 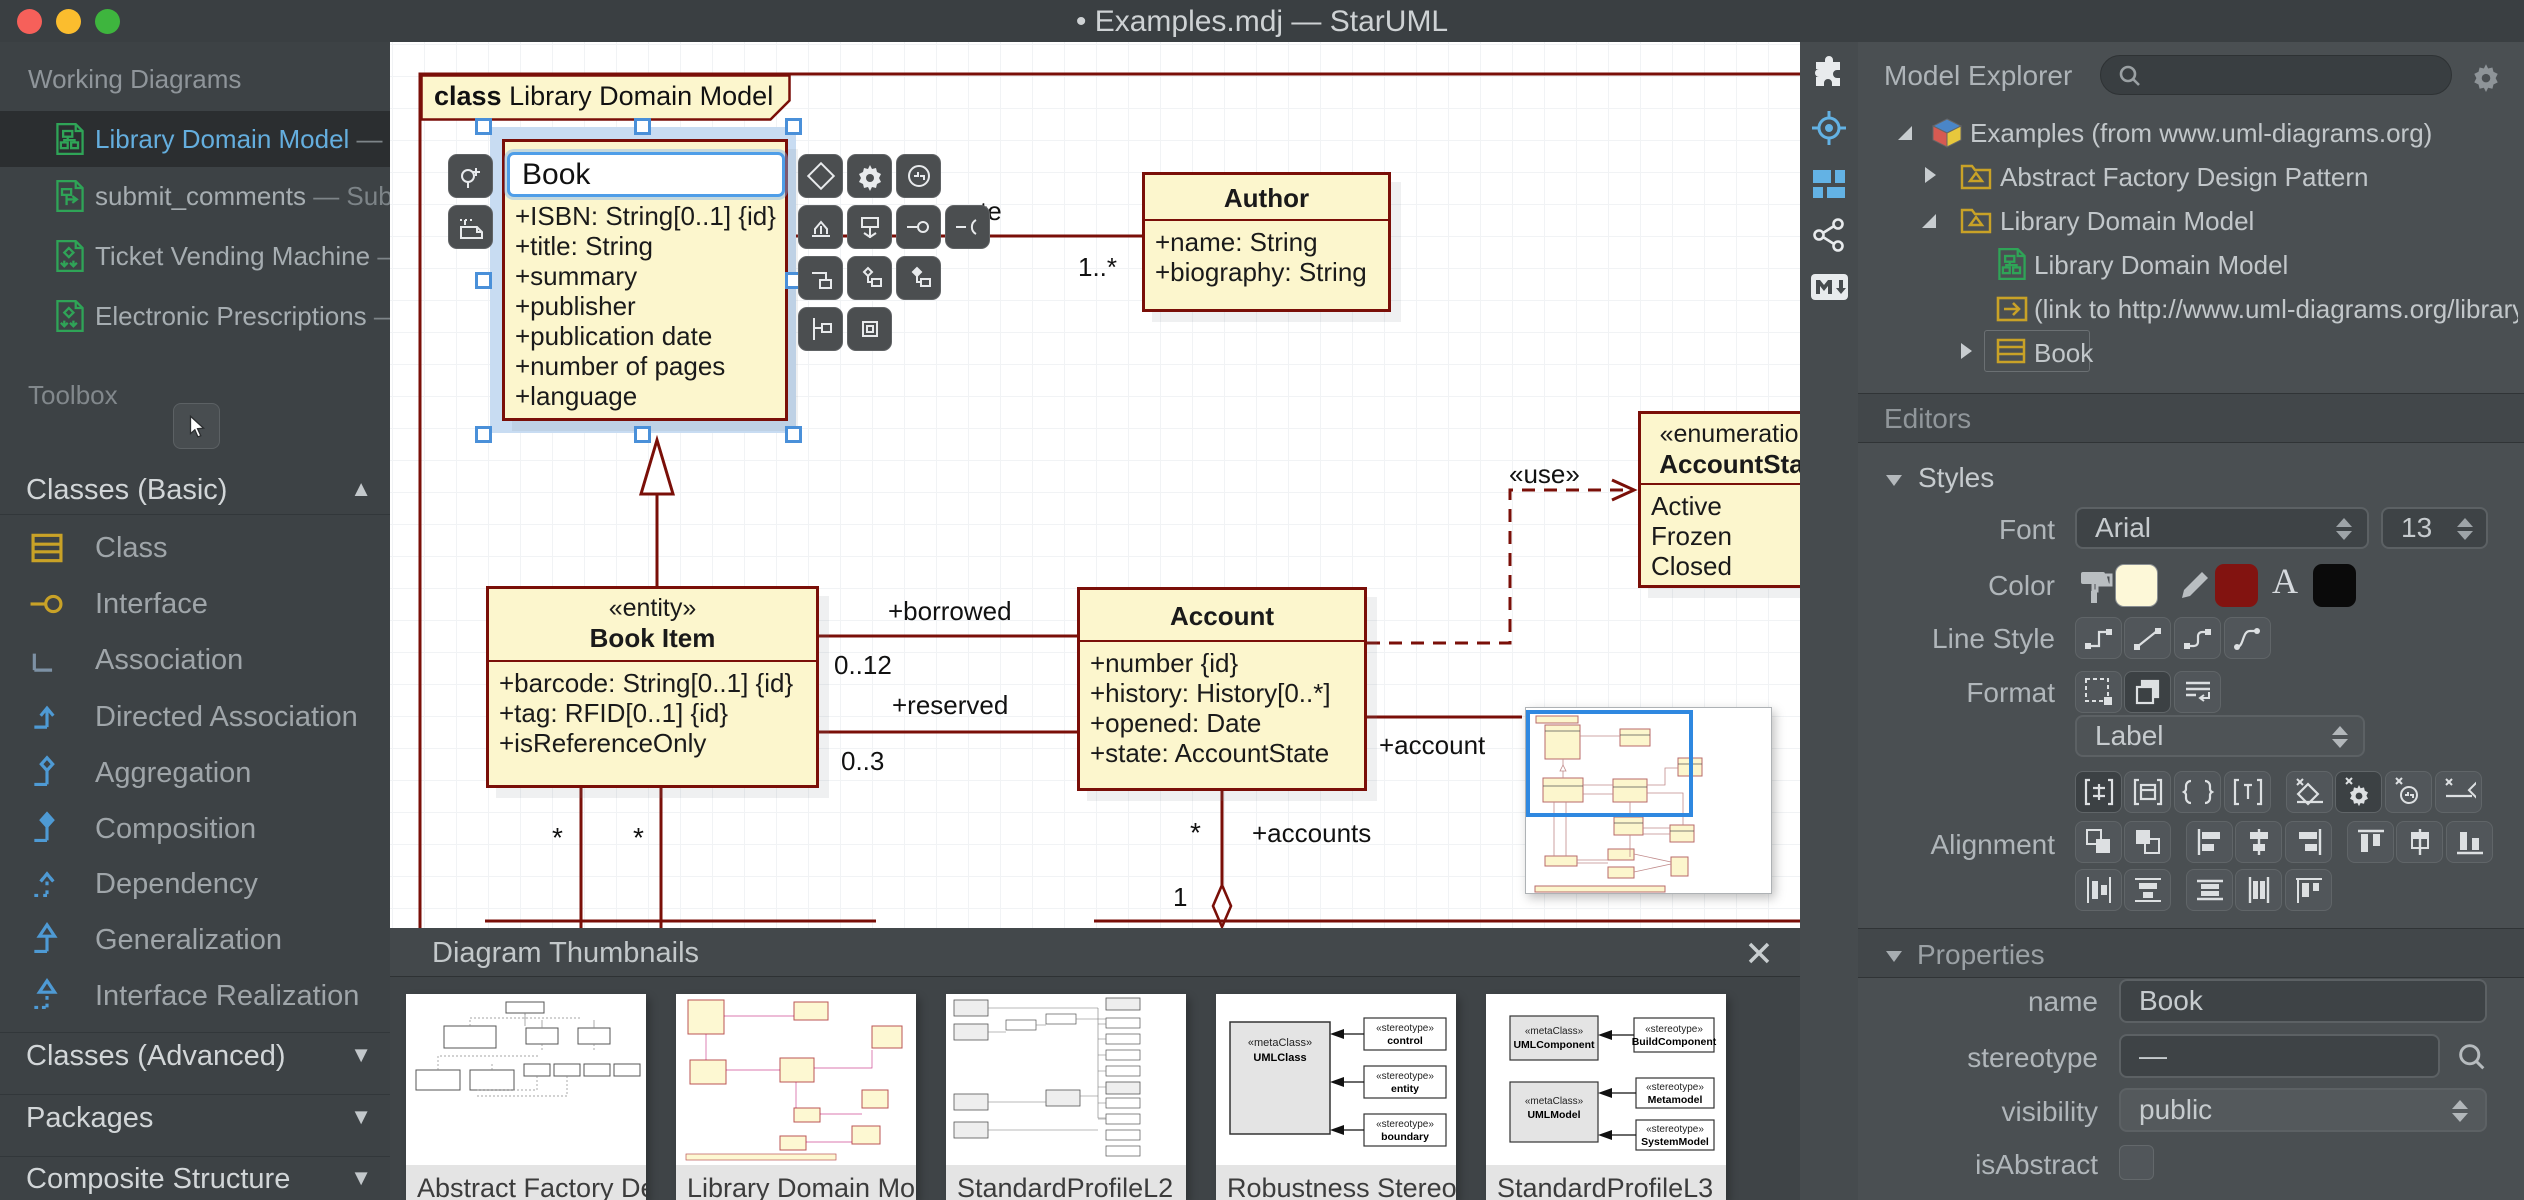 What do you see at coordinates (1180, 897) in the screenshot?
I see `svg-text: 1` at bounding box center [1180, 897].